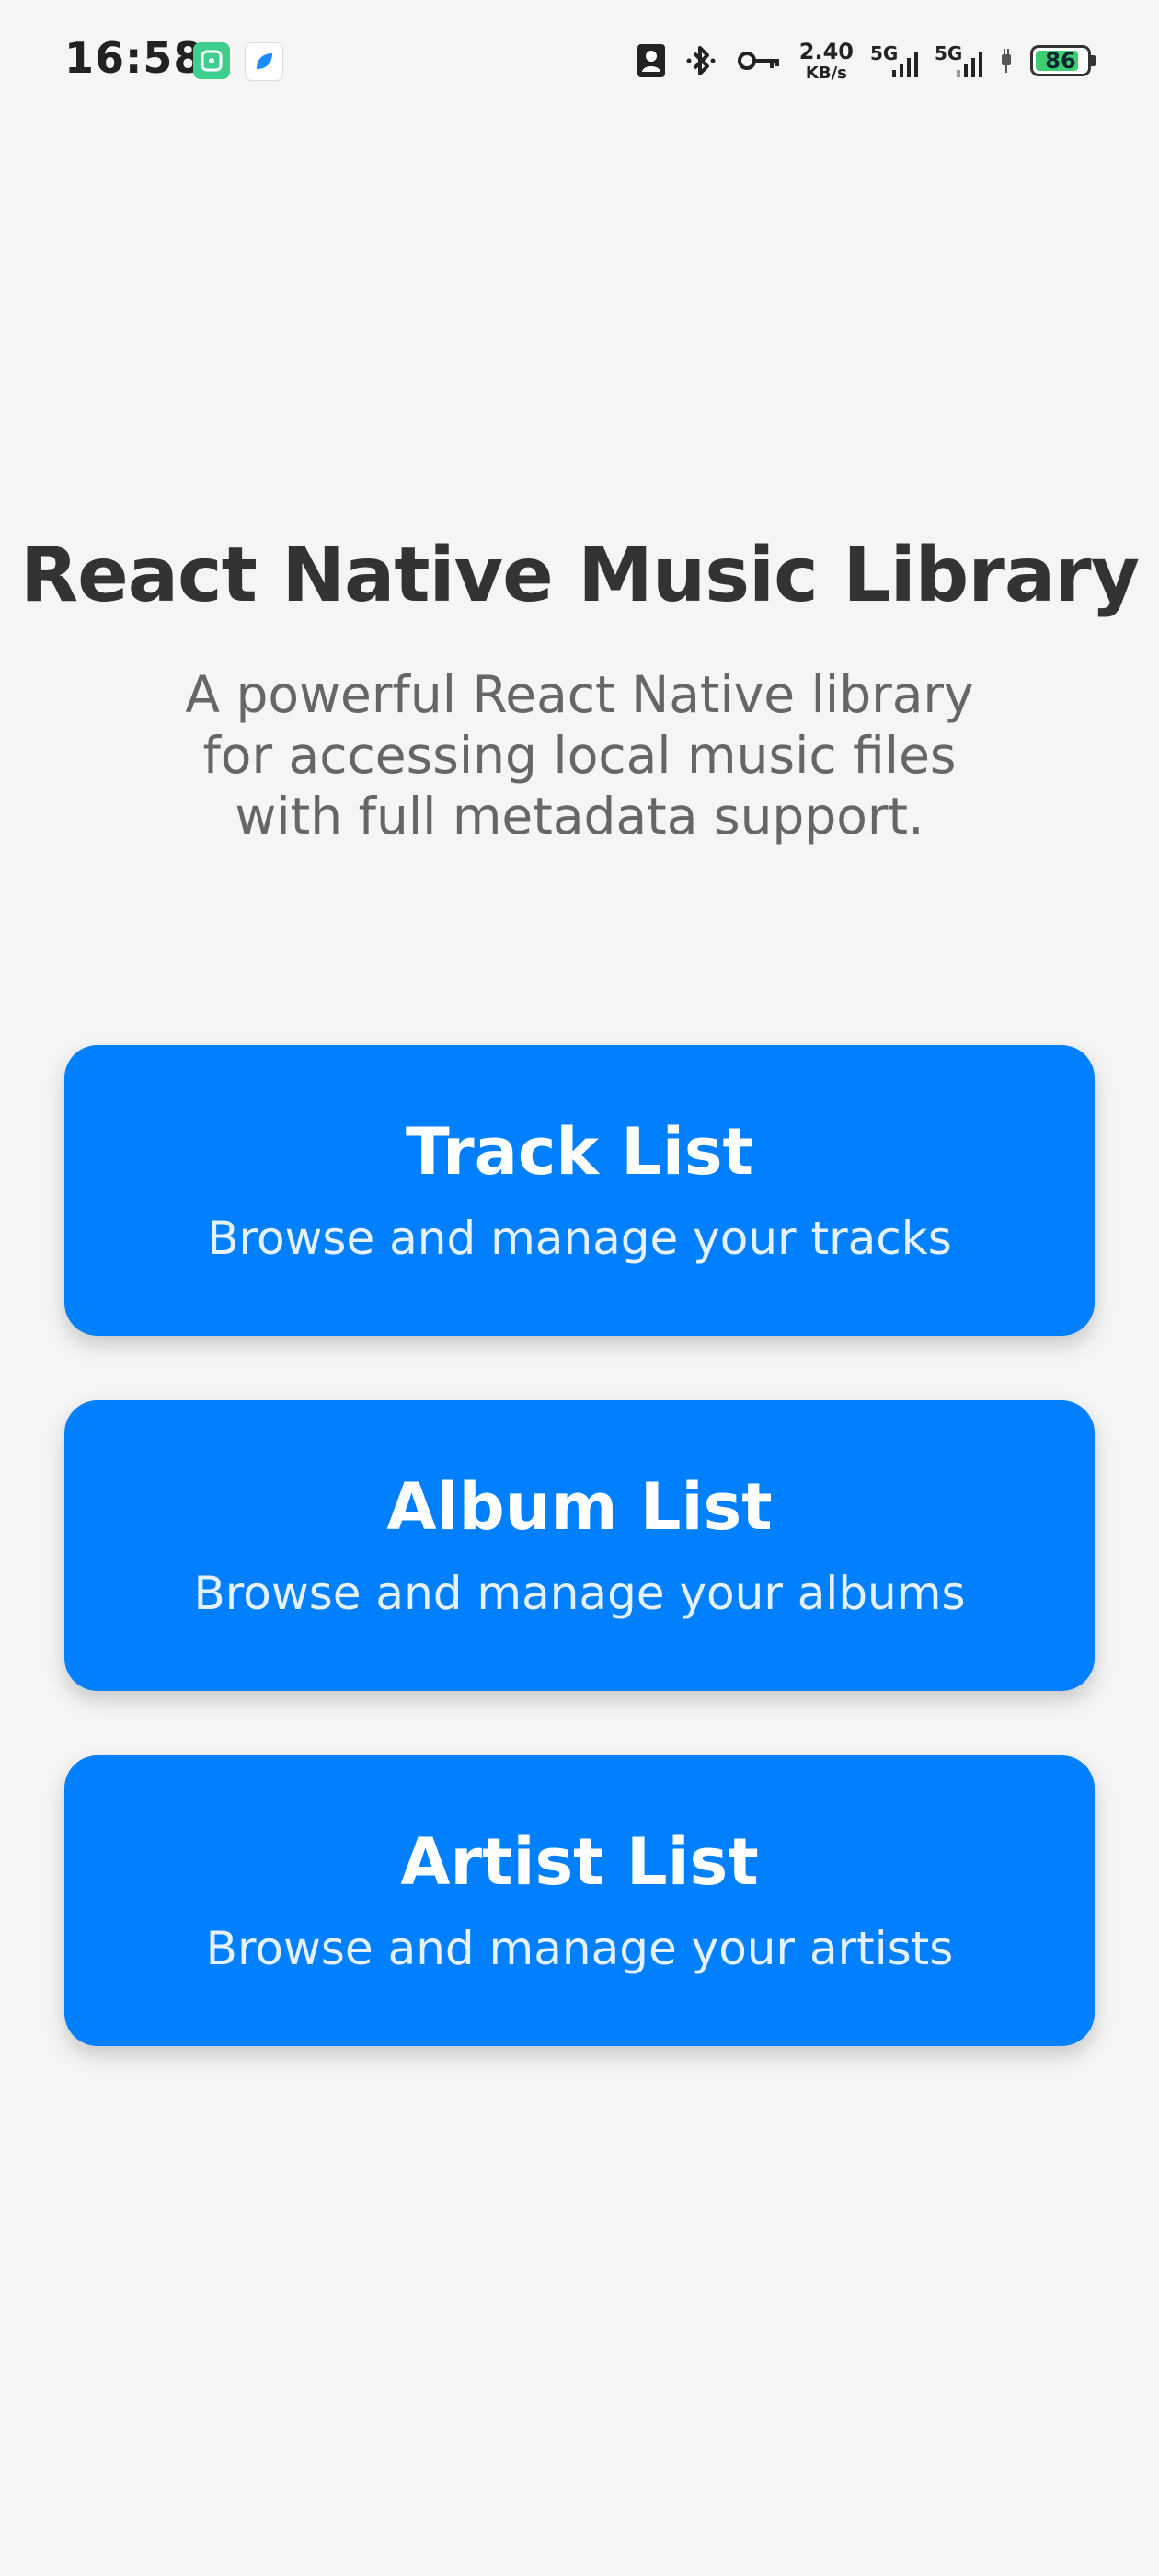 This screenshot has width=1159, height=2576. What do you see at coordinates (651, 60) in the screenshot?
I see `contact-card-icon` at bounding box center [651, 60].